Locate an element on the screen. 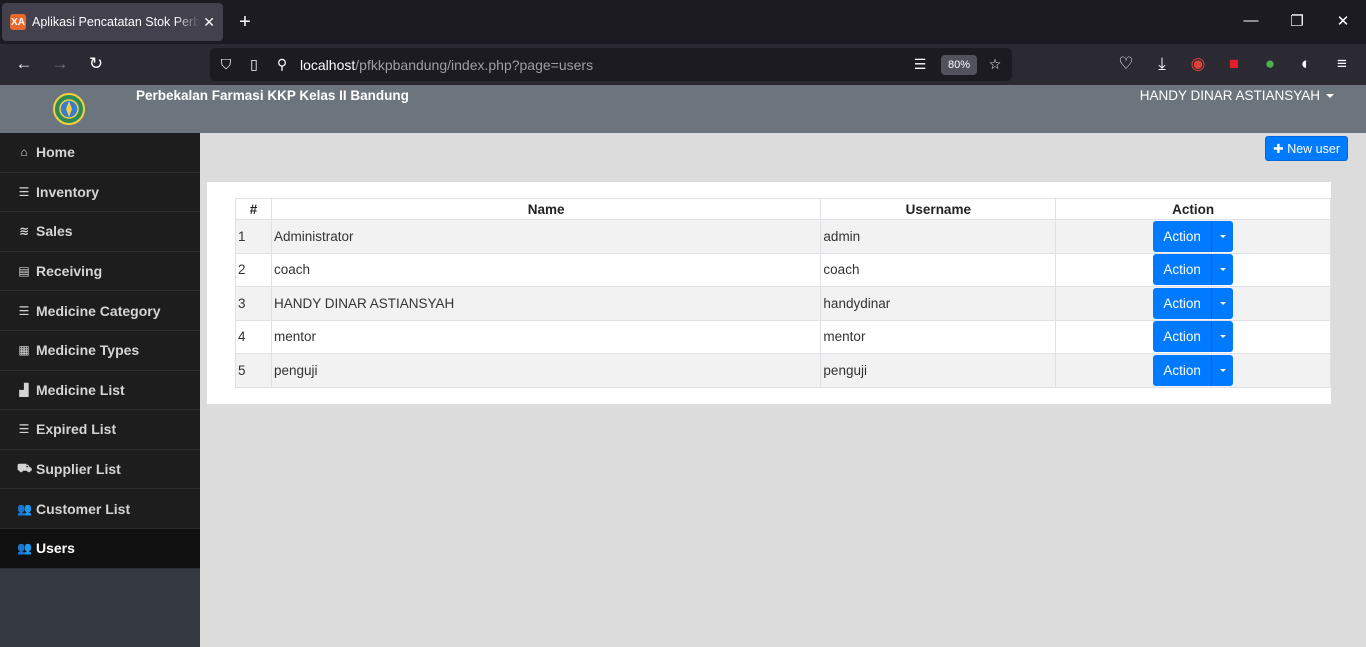  new-user-button: ✚ New user is located at coordinates (1306, 148).